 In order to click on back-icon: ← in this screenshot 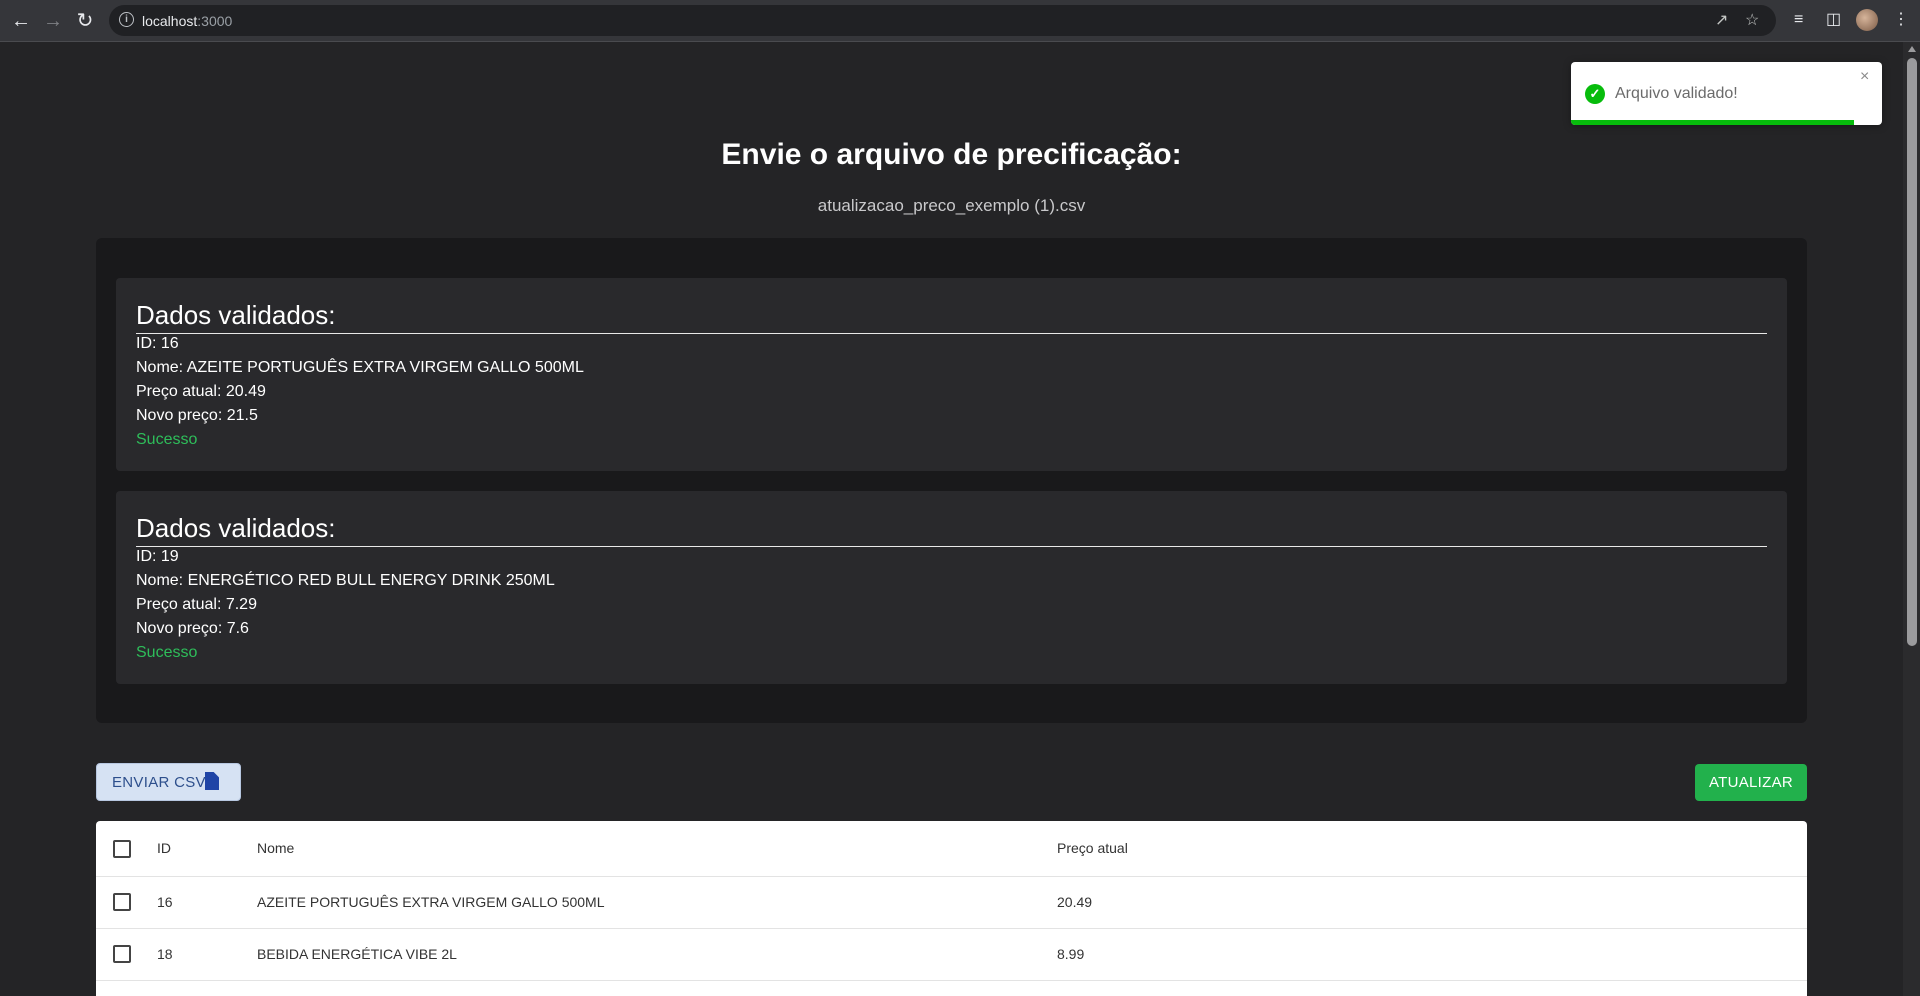, I will do `click(21, 21)`.